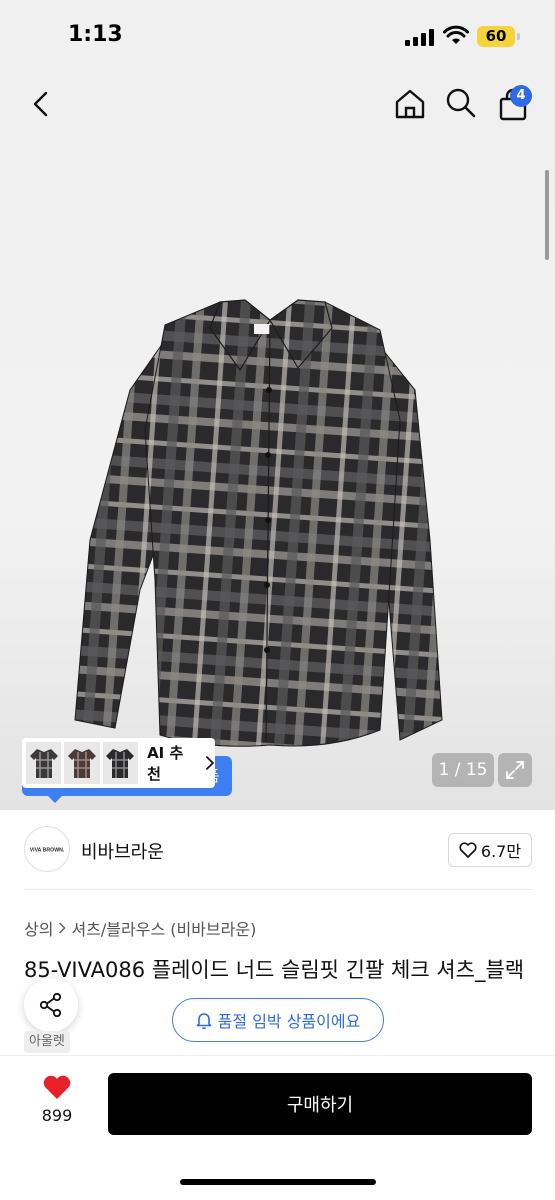 This screenshot has height=1200, width=555. I want to click on svg-text: VIVA BROWN., so click(47, 851).